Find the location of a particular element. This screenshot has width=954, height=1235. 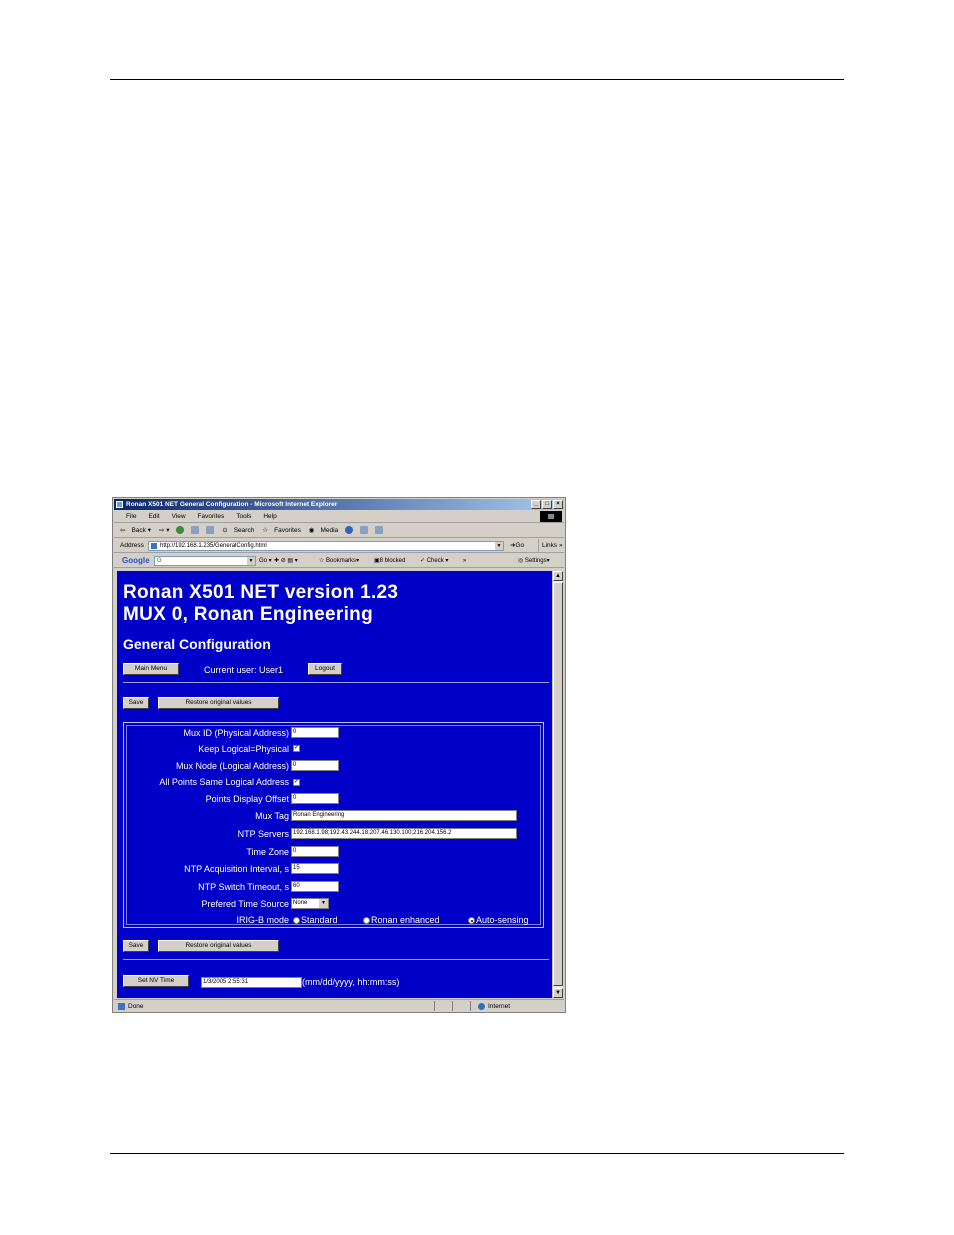

media-button: ◉ Media is located at coordinates (323, 531).